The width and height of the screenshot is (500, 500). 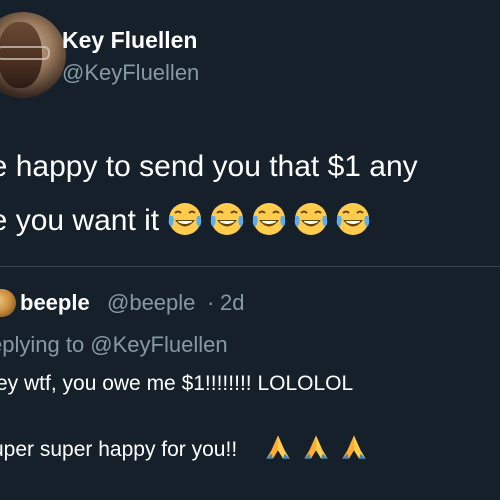 I want to click on quoted-author-avatar, so click(x=8, y=303).